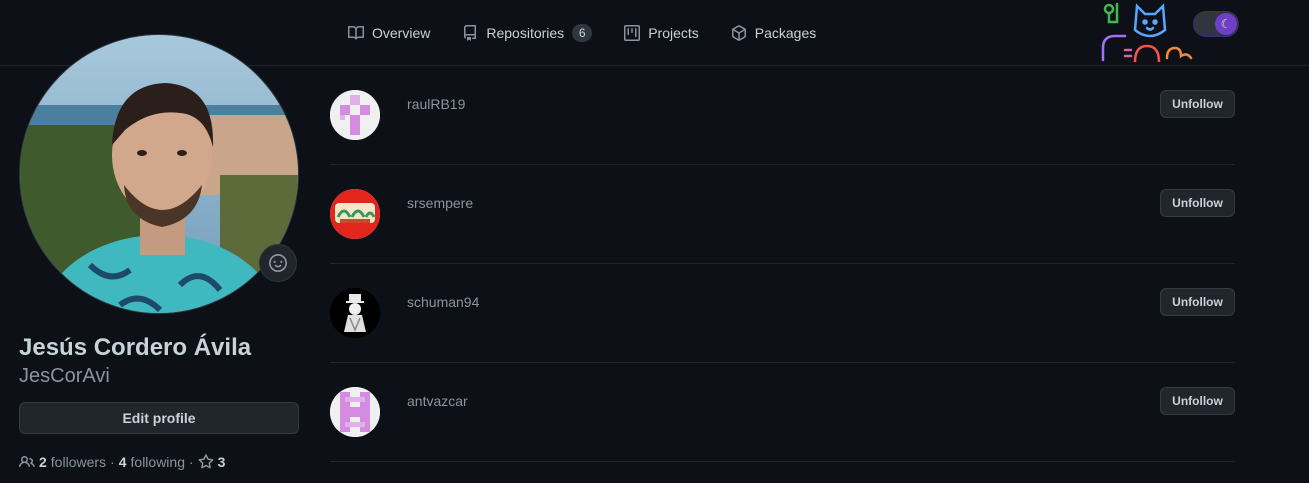 This screenshot has width=1309, height=483. I want to click on list-item: raulRB19 Unfollow, so click(782, 115).